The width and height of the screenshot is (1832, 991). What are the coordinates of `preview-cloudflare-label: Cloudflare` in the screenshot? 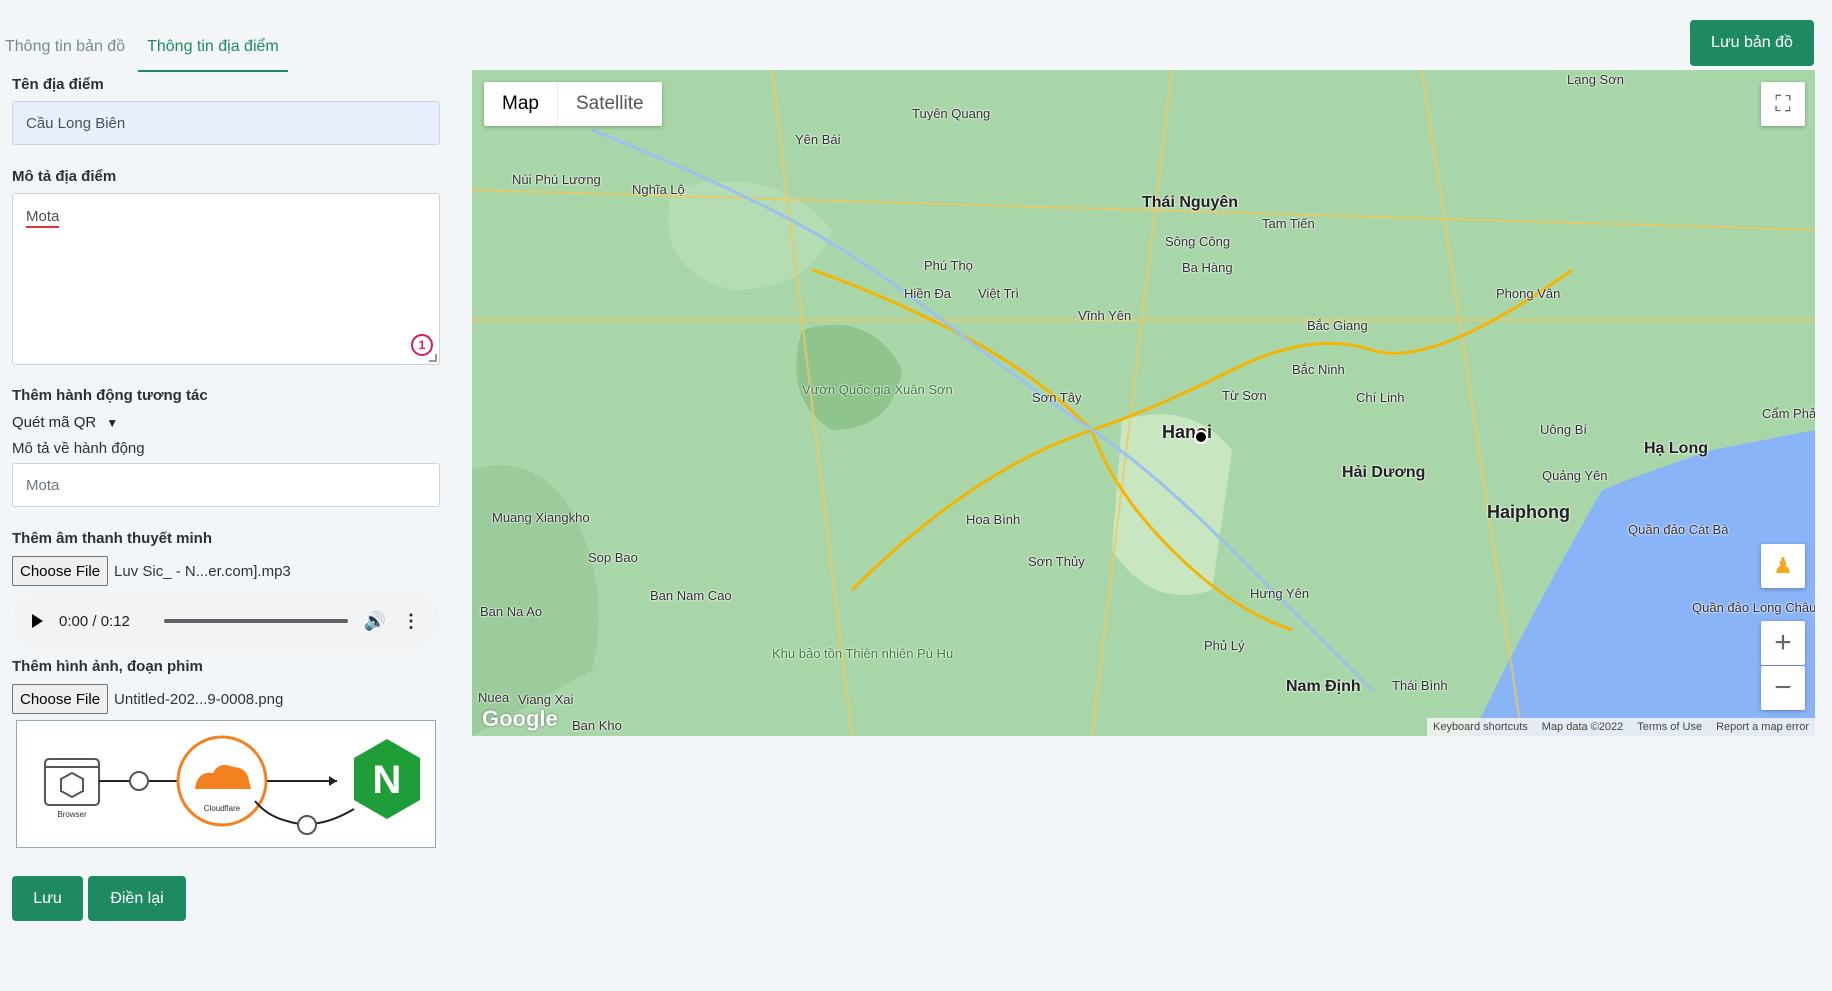 It's located at (222, 808).